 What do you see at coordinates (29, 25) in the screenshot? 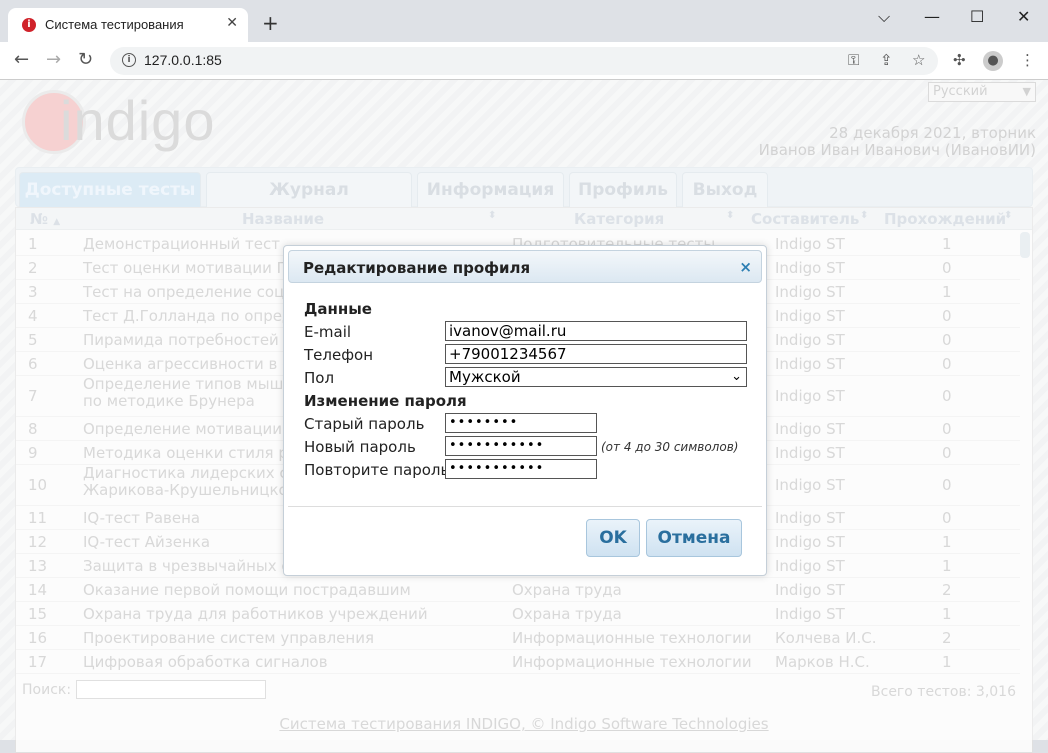
I see `favicon-icon: i` at bounding box center [29, 25].